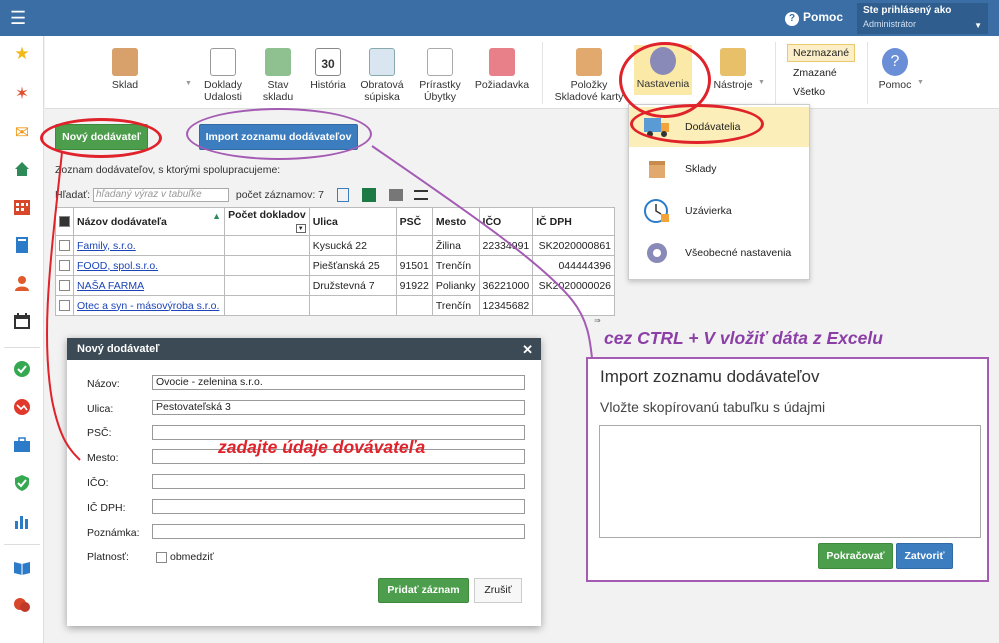 This screenshot has height=643, width=999. Describe the element at coordinates (22, 133) in the screenshot. I see `mail-icon: ✉` at that location.